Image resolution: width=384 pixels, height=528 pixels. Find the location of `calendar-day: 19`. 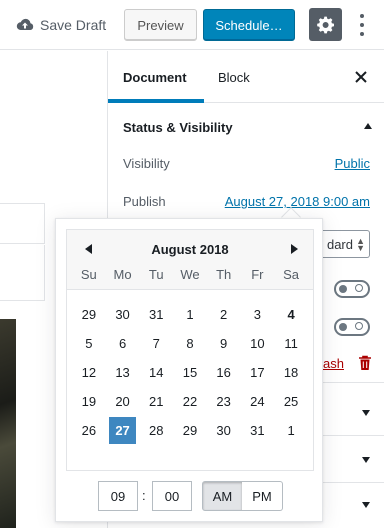

calendar-day: 19 is located at coordinates (89, 401).